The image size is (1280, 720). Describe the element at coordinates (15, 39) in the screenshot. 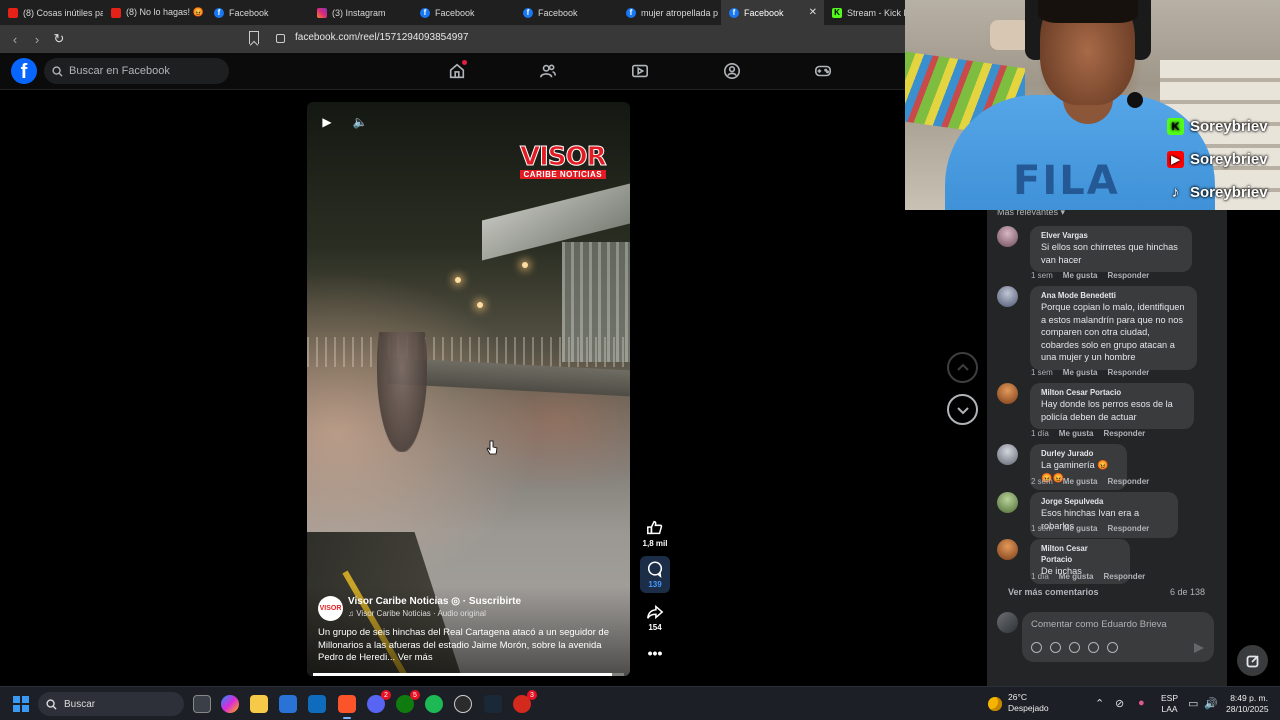

I see `back-icon: ‹` at that location.